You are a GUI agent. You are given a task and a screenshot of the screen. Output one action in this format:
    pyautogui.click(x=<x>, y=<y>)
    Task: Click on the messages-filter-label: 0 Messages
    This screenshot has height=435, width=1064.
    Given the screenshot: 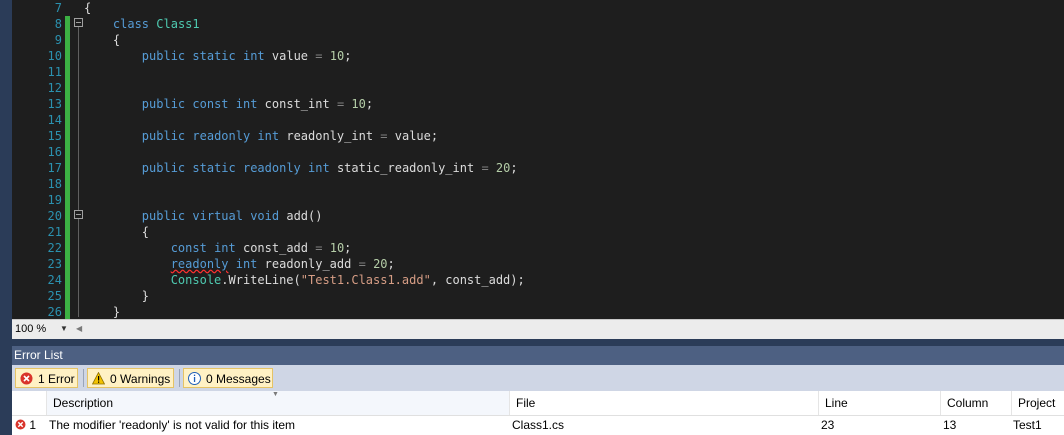 What is the action you would take?
    pyautogui.click(x=238, y=379)
    